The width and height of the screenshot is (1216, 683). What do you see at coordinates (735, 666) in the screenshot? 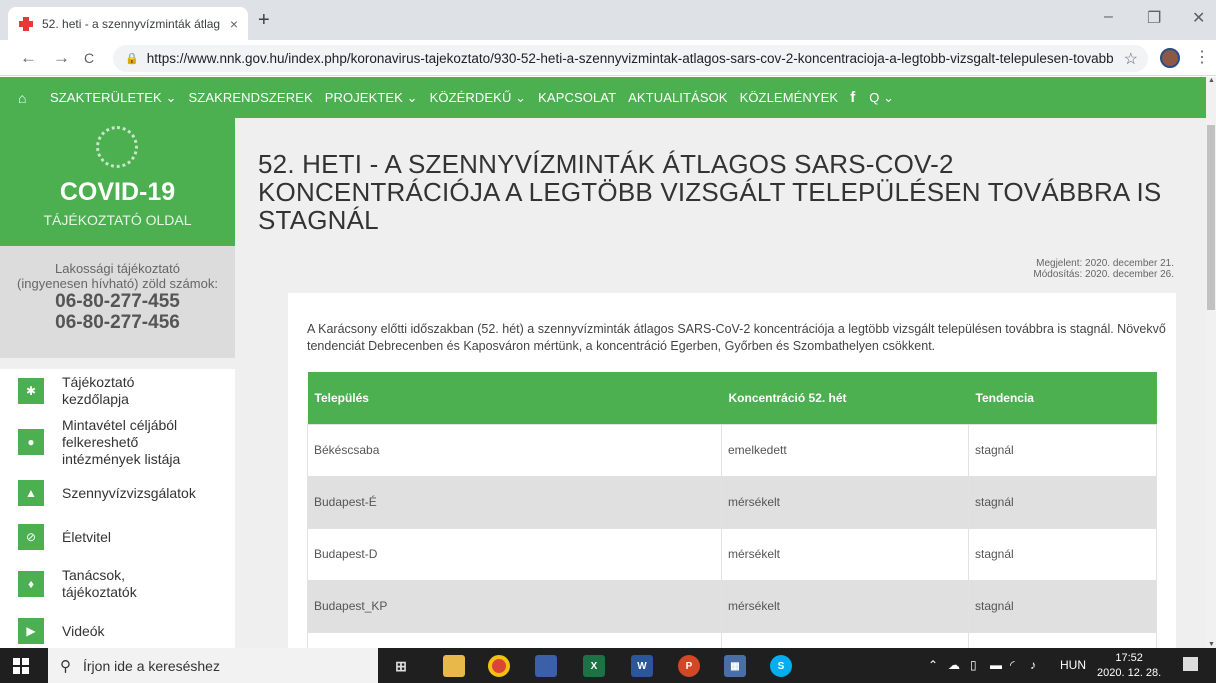
I see `app-grid-icon: ▦` at bounding box center [735, 666].